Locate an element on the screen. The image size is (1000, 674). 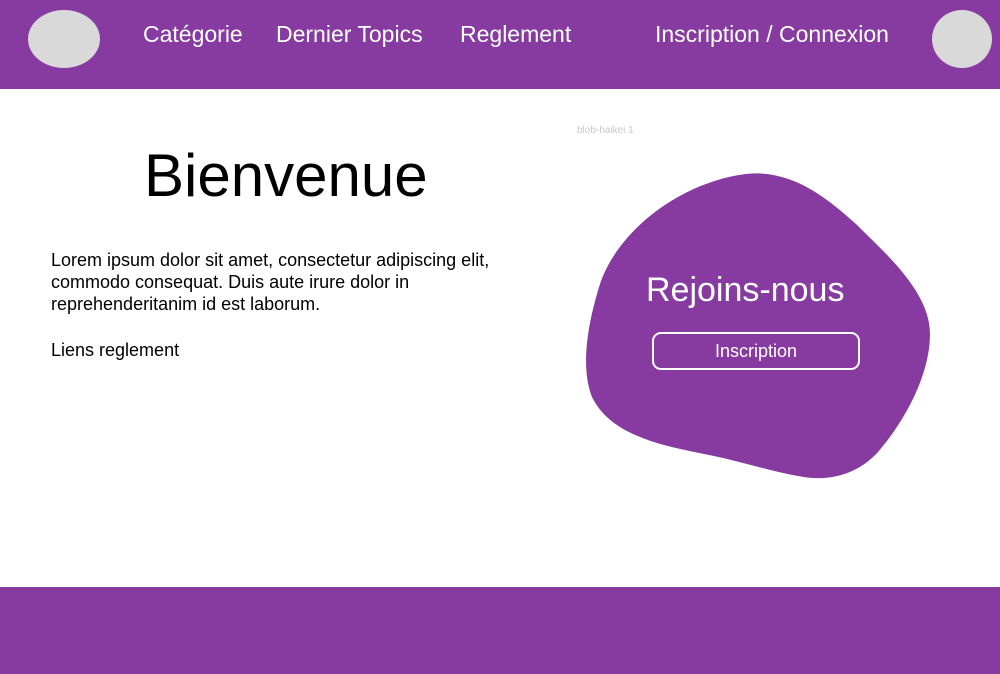
avatar-placeholder is located at coordinates (962, 39).